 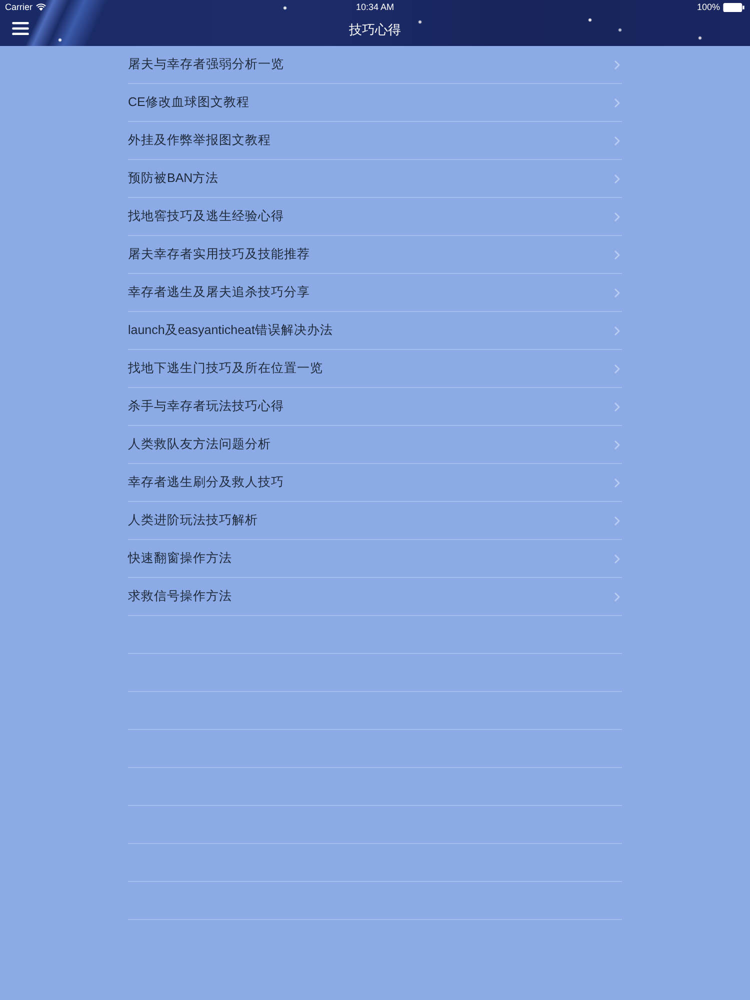 I want to click on list-item: CE修改血球图文教程, so click(x=375, y=103).